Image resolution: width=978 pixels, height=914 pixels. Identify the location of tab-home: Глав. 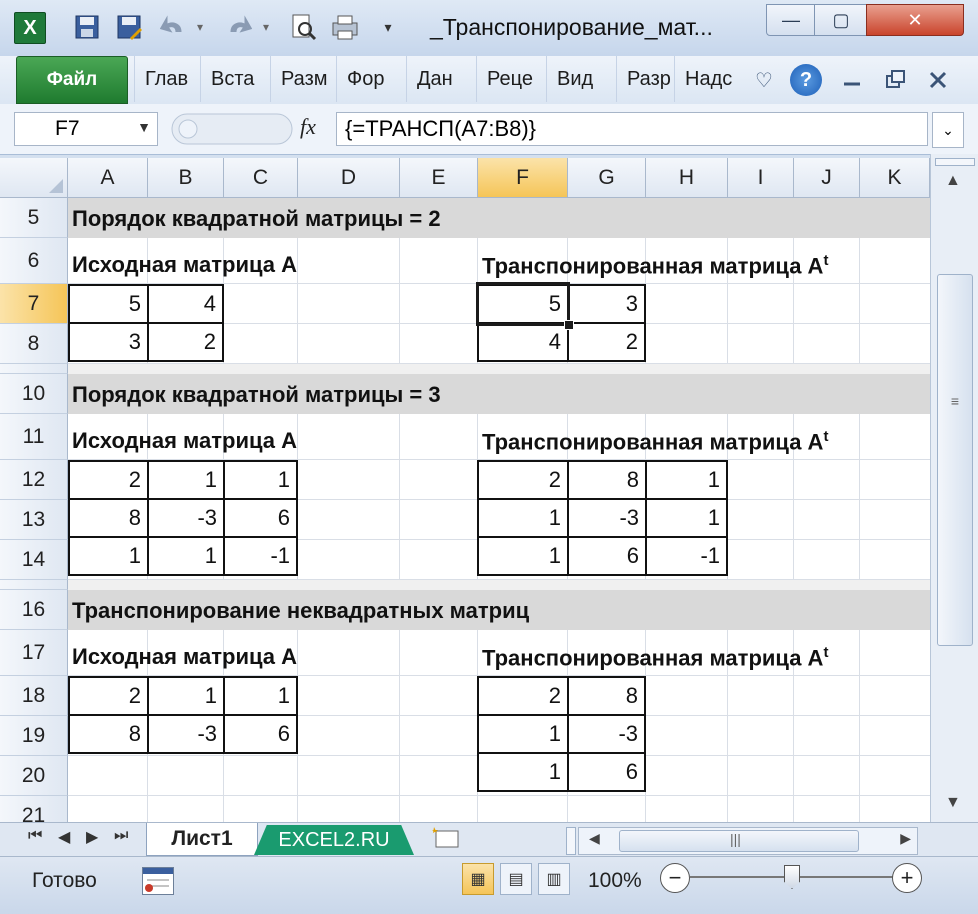
(167, 79).